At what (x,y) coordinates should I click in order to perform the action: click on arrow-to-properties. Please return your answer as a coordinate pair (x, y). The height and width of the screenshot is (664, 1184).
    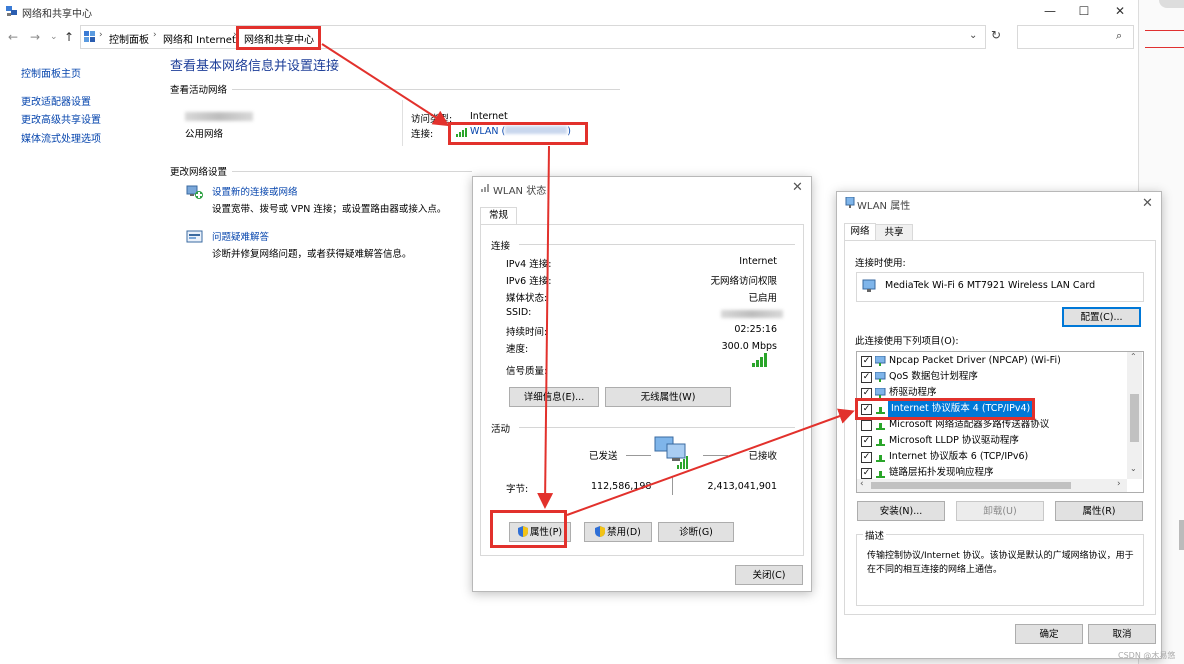
    Looking at the image, I should click on (545, 327).